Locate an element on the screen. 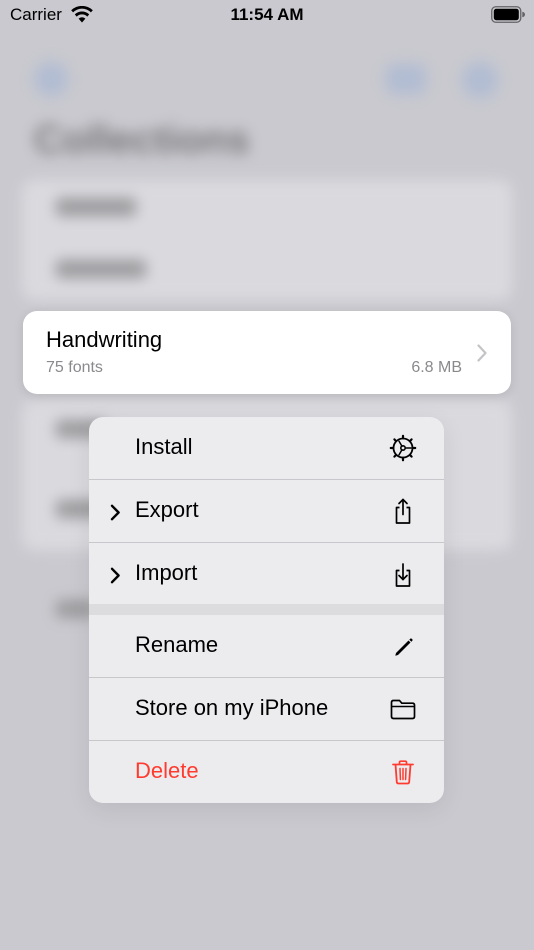  collection-card-handwriting: Handwriting 75 fonts 6.8 MB is located at coordinates (267, 352).